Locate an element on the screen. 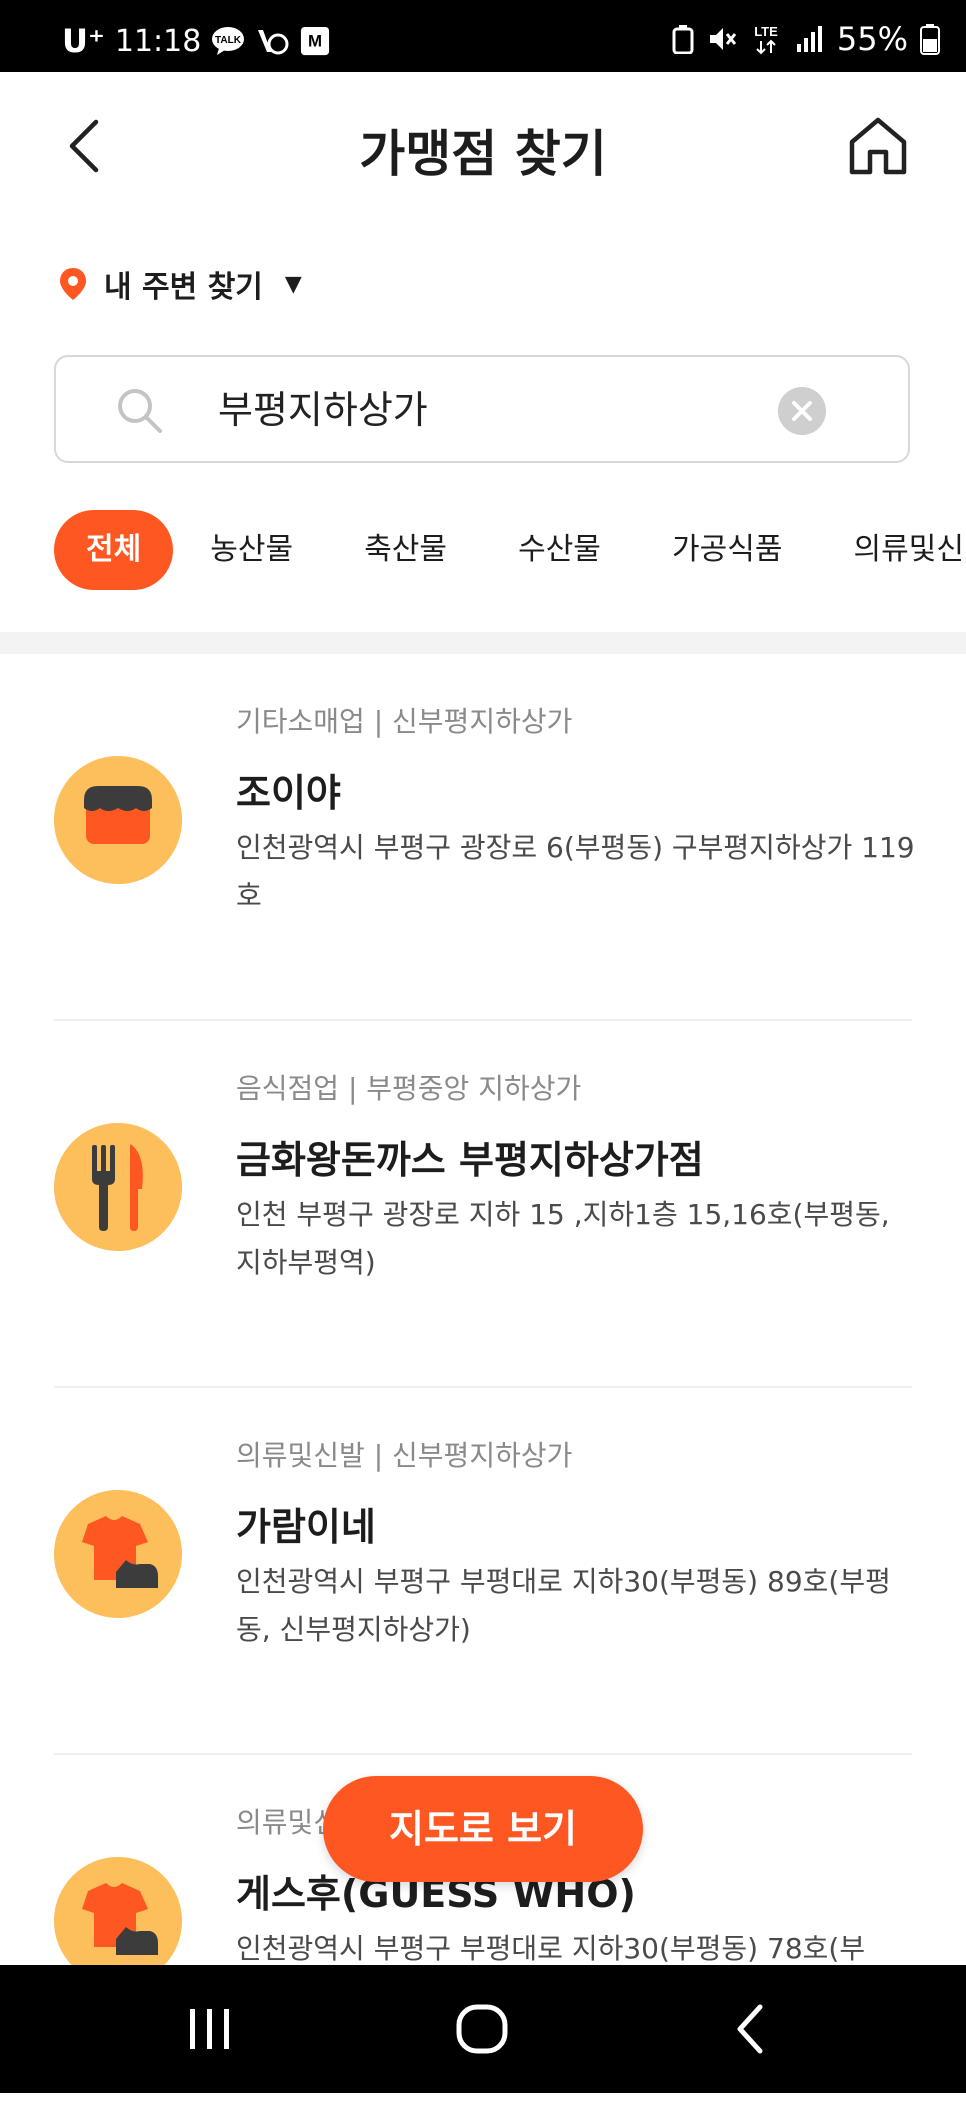 Image resolution: width=966 pixels, height=2122 pixels. home-circle-icon is located at coordinates (483, 2029).